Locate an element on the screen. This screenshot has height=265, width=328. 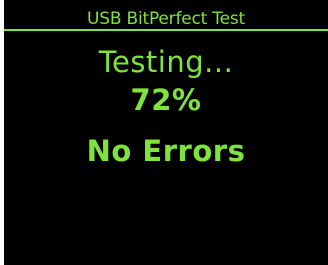
title-divider is located at coordinates (166, 30).